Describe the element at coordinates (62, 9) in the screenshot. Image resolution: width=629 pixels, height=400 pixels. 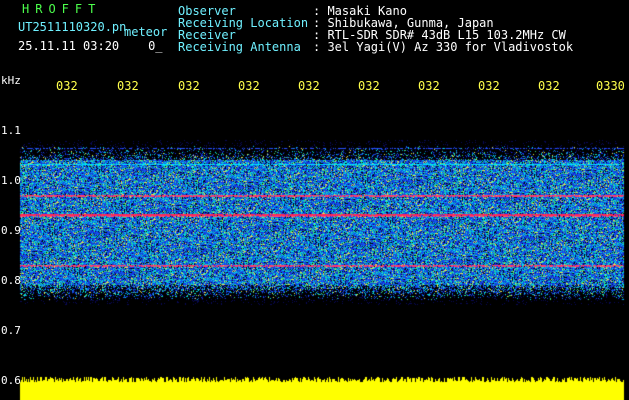
I see `app-title: HROFFT` at that location.